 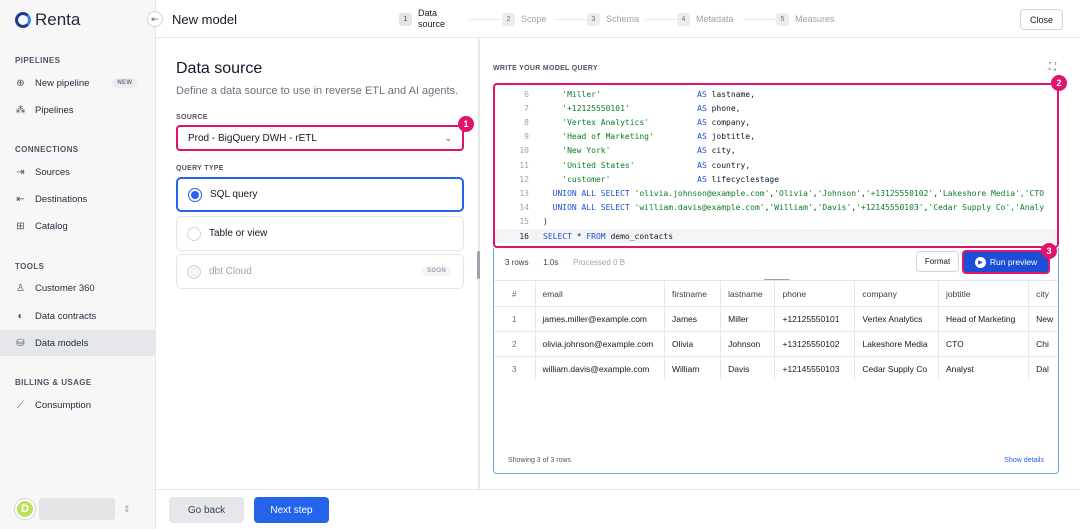 I want to click on step-label-line2: source, so click(x=432, y=24).